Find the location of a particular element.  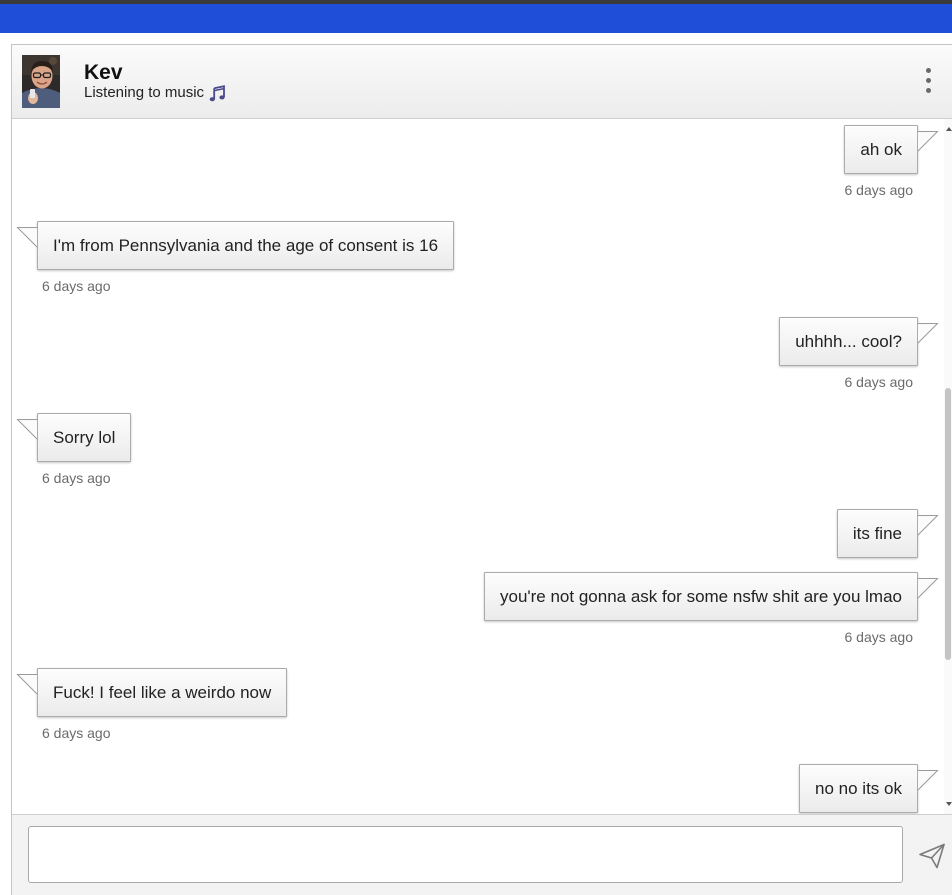

message-bubble: uhhhh... cool? is located at coordinates (859, 341).